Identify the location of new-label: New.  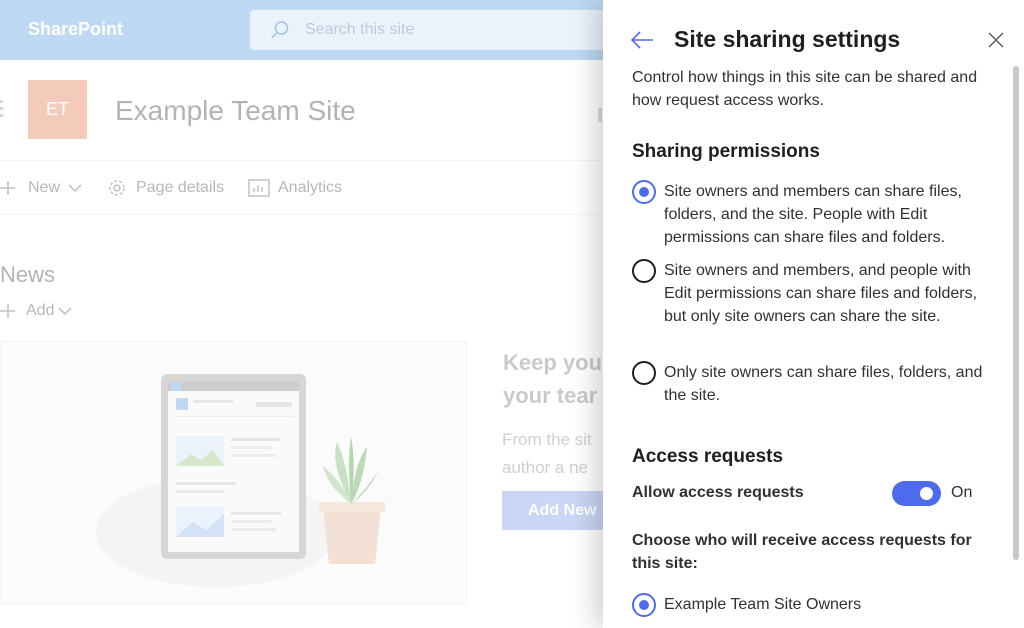
(44, 187).